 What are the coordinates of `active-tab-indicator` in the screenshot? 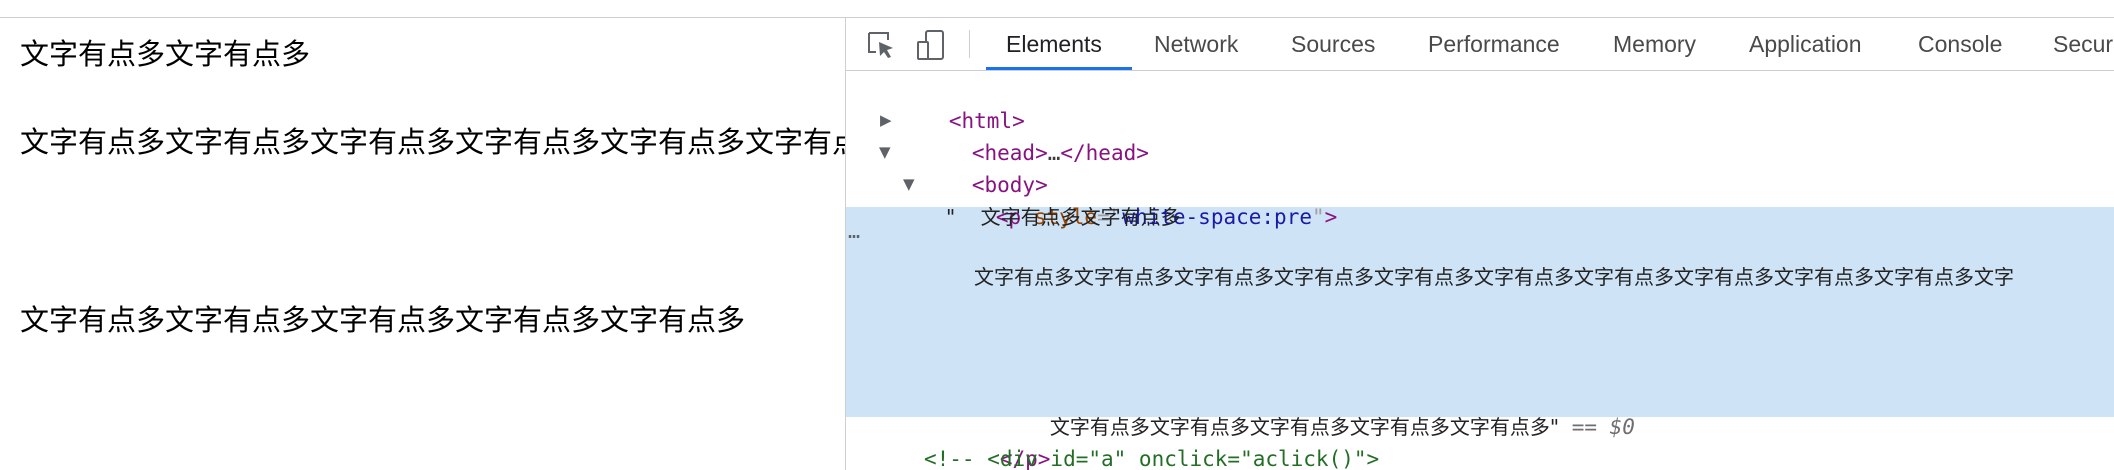 It's located at (1059, 68).